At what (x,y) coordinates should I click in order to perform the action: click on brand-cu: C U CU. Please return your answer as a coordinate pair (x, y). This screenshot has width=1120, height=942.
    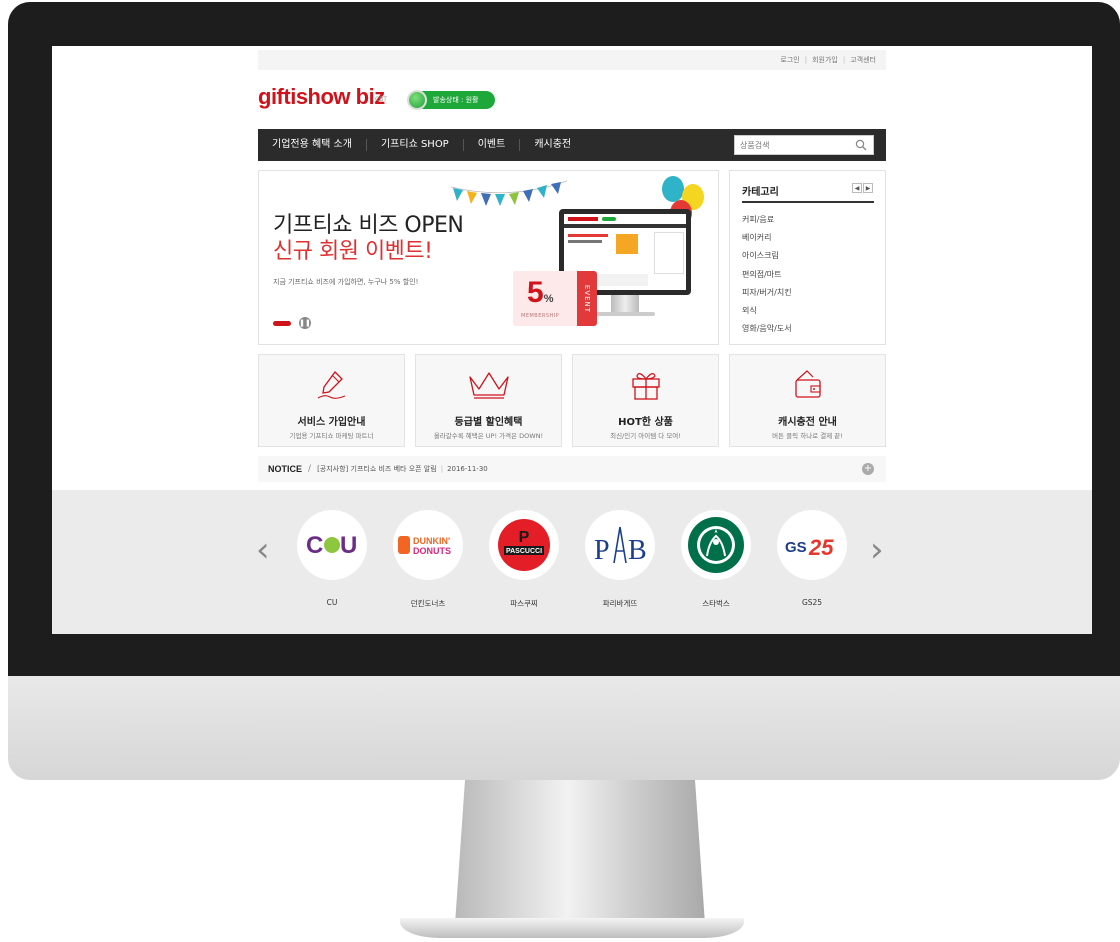
    Looking at the image, I should click on (332, 558).